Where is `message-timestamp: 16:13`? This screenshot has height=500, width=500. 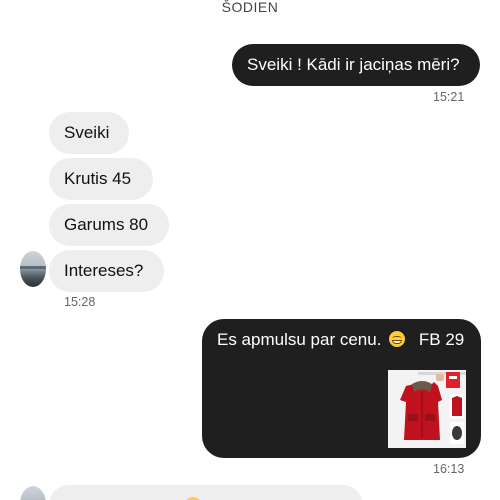
message-timestamp: 16:13 is located at coordinates (449, 469).